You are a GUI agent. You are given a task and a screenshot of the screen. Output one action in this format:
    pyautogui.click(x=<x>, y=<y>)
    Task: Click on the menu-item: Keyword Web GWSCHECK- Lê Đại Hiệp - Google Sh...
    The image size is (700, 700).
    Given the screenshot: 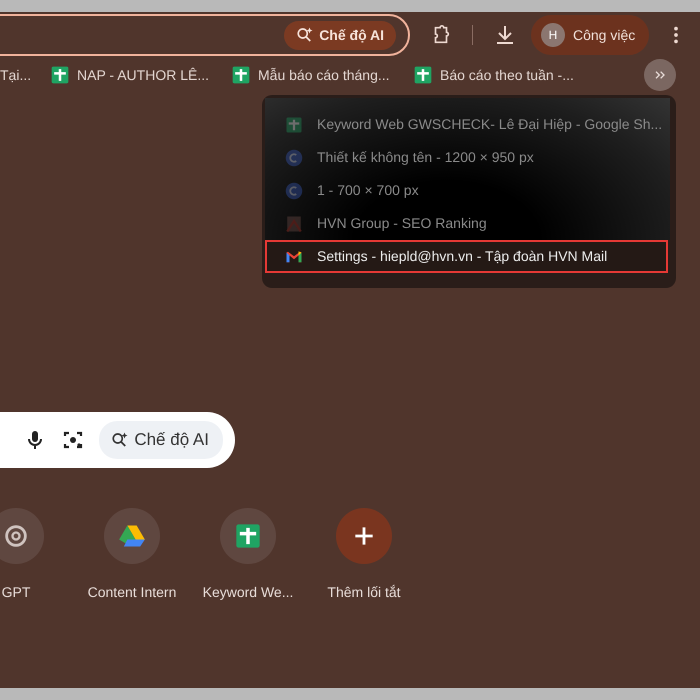 What is the action you would take?
    pyautogui.click(x=466, y=124)
    